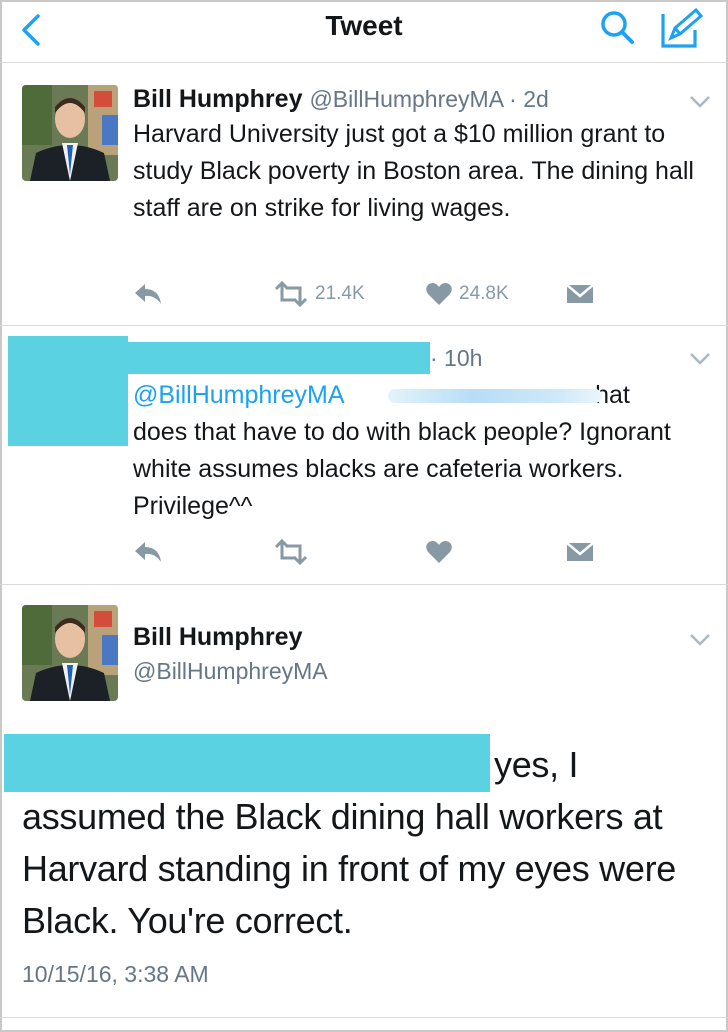  I want to click on tweet-time: 2d, so click(536, 99).